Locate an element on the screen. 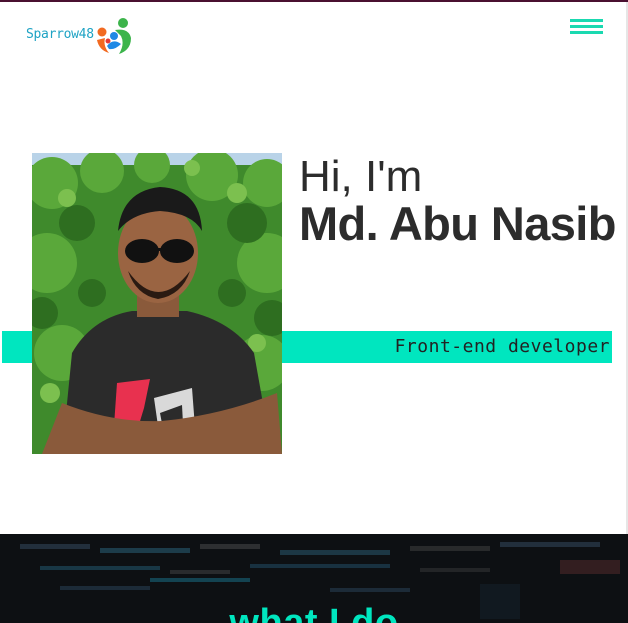 The width and height of the screenshot is (628, 623). what-i-do-section: what I do is located at coordinates (314, 578).